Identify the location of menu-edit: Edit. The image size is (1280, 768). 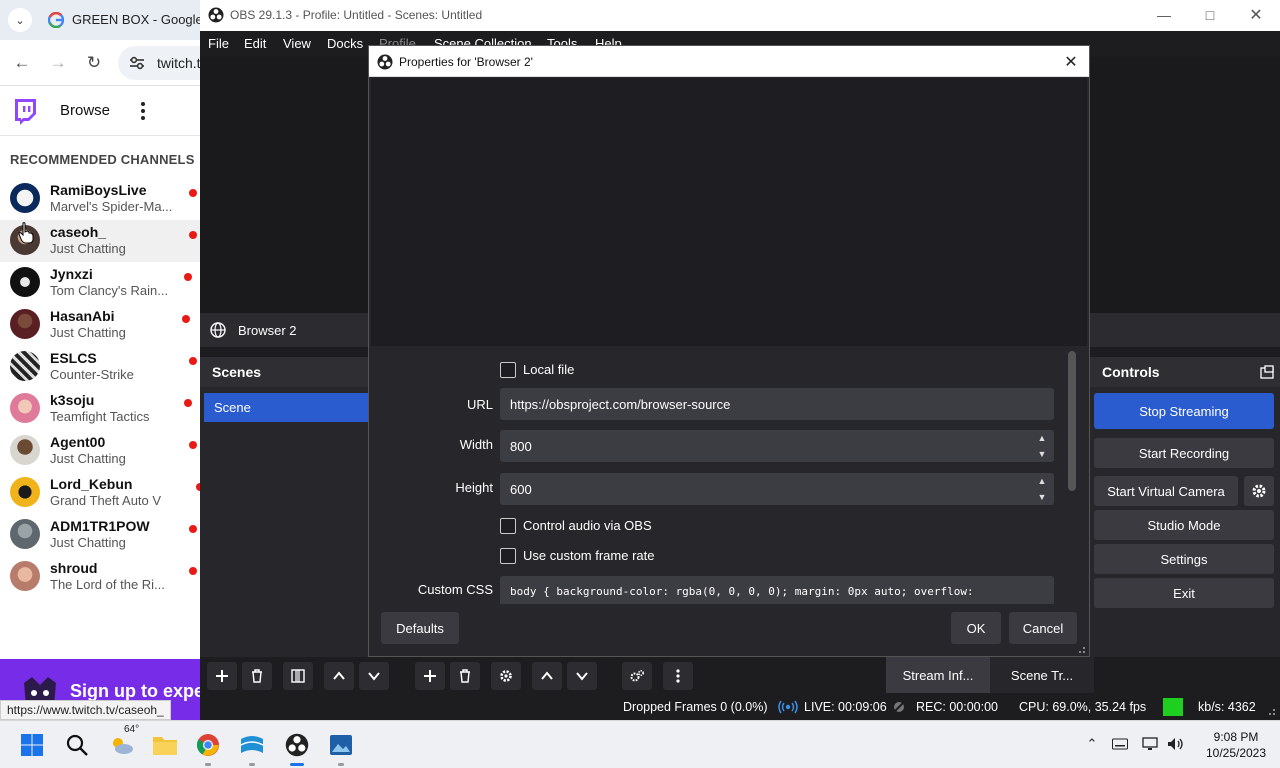
(255, 43).